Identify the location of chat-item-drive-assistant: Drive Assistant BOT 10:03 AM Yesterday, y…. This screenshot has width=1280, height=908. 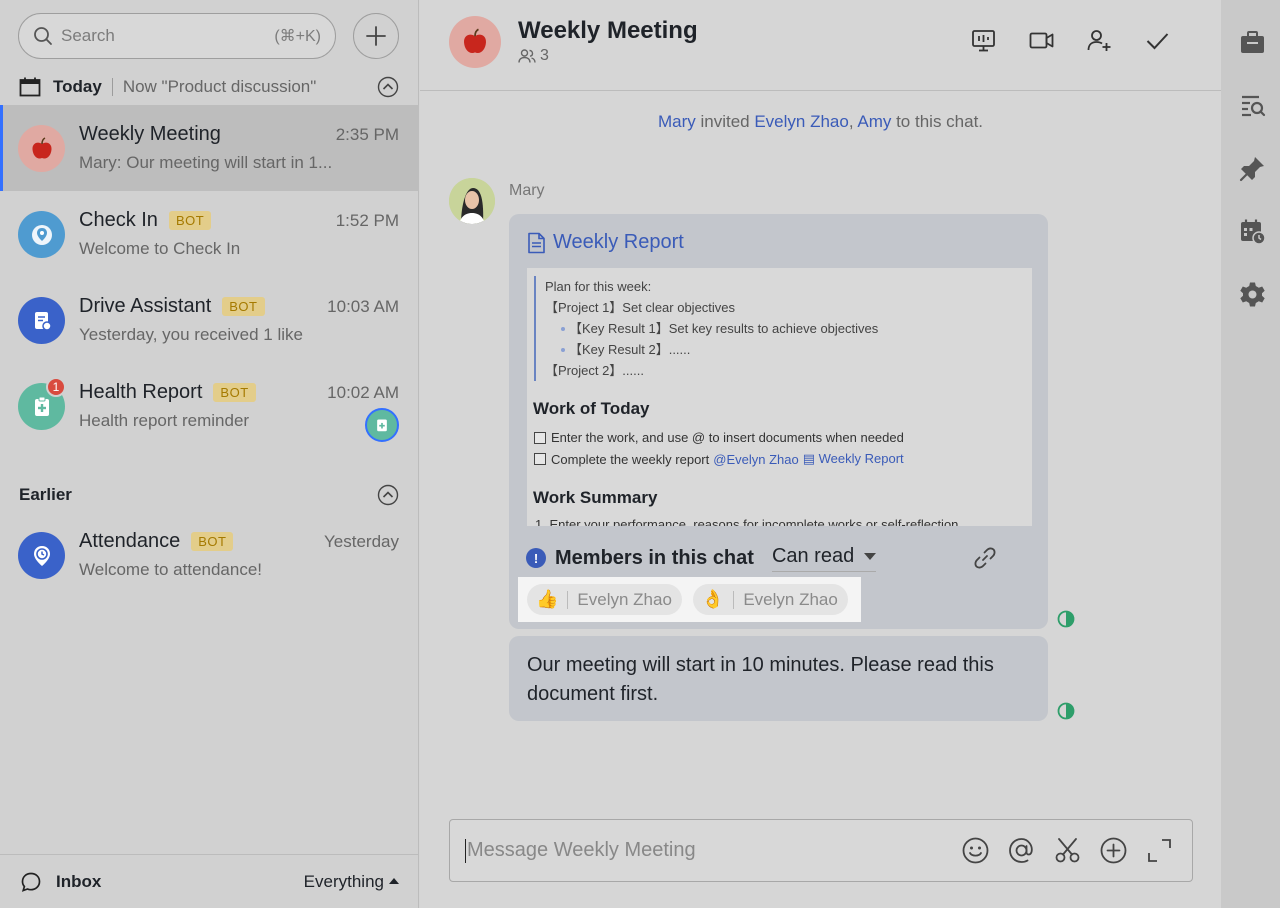
(209, 320).